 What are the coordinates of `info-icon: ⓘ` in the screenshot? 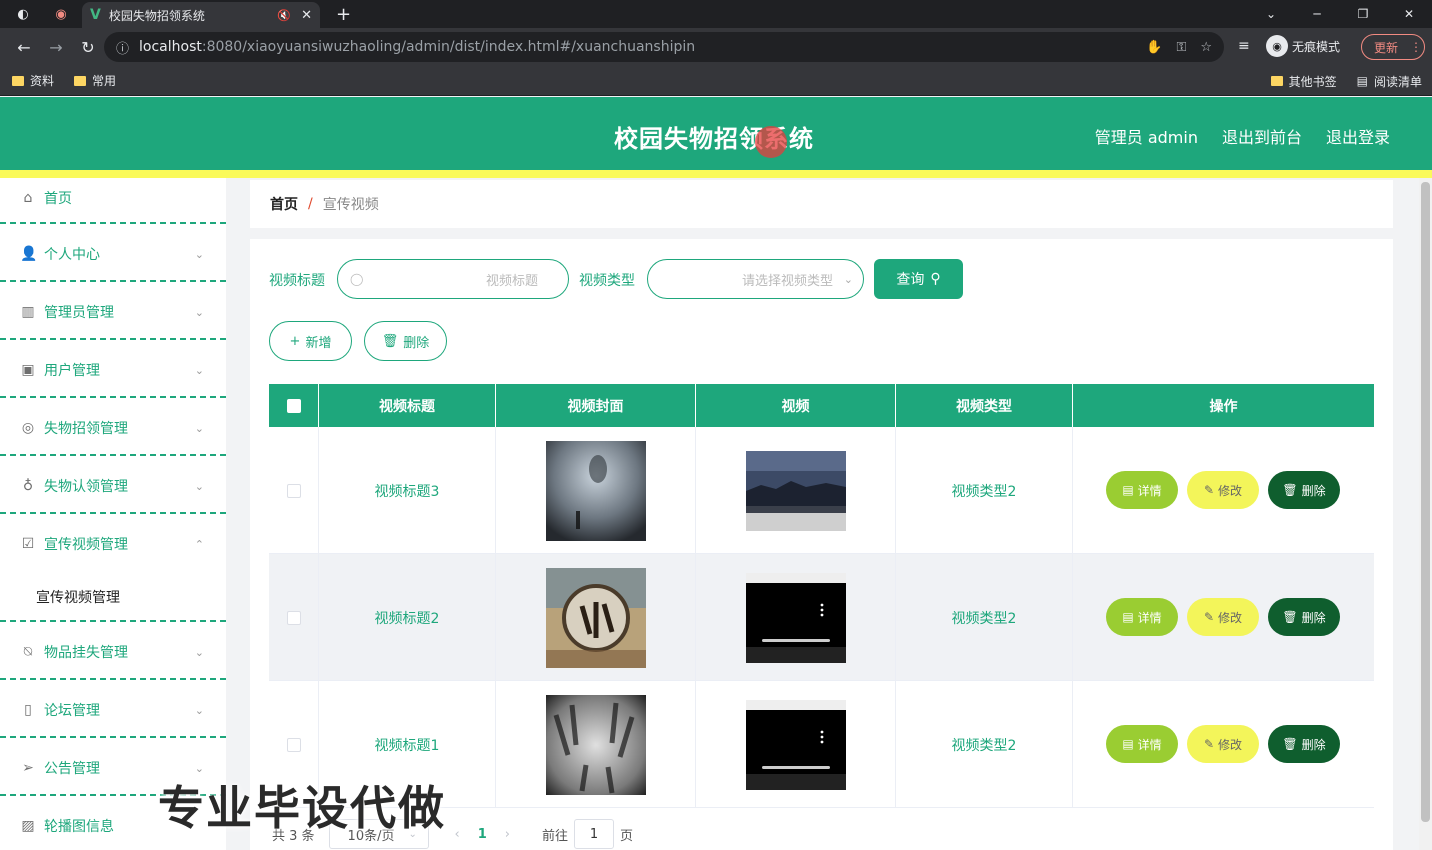 It's located at (122, 47).